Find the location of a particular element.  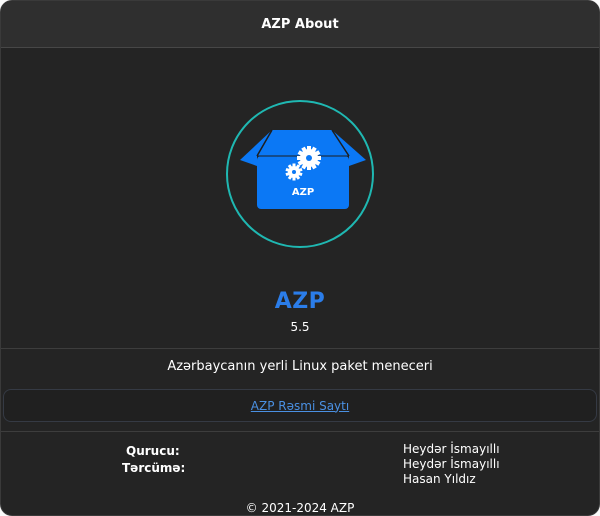

website-link-row: AZP Rəsmi Saytı is located at coordinates (300, 405).